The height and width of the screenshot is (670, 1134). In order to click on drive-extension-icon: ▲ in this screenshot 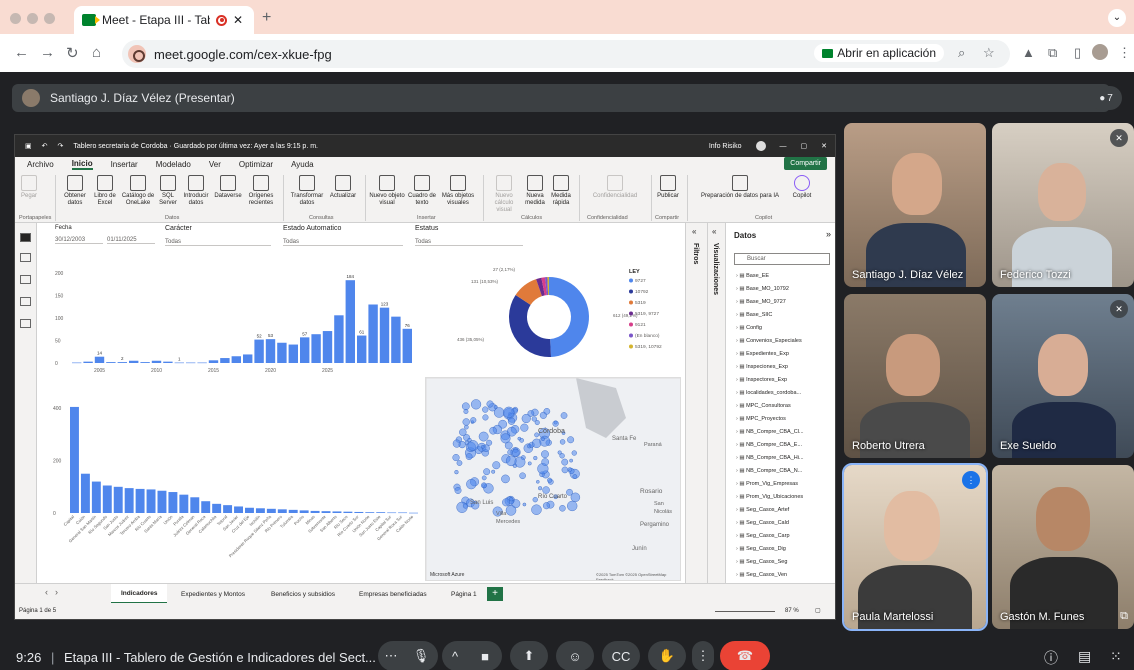, I will do `click(1028, 52)`.